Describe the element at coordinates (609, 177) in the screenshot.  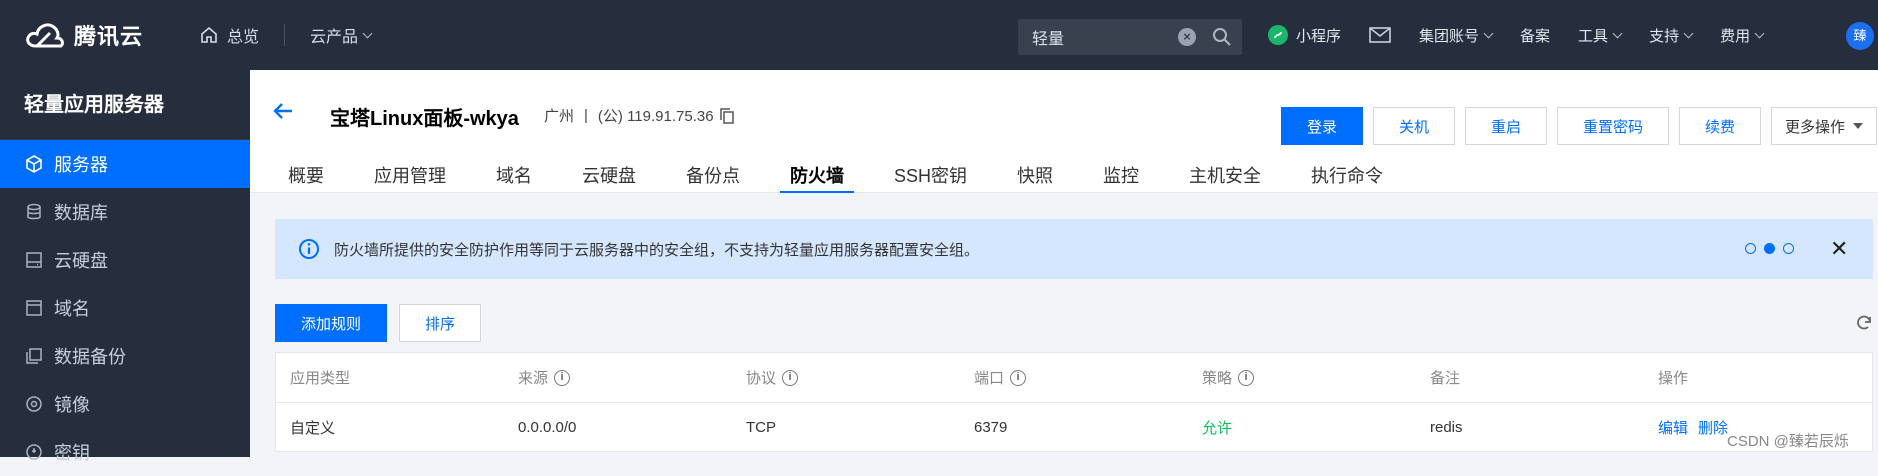
I see `tab-cloud-disk: 云硬盘` at that location.